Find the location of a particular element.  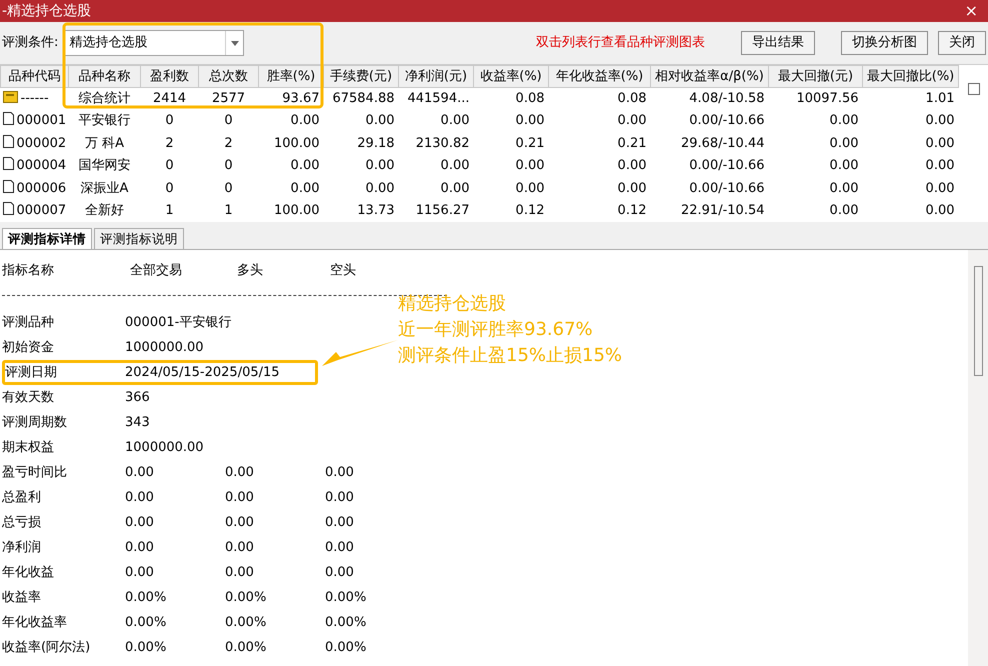

metric-label: 总盈利 is located at coordinates (21, 498).